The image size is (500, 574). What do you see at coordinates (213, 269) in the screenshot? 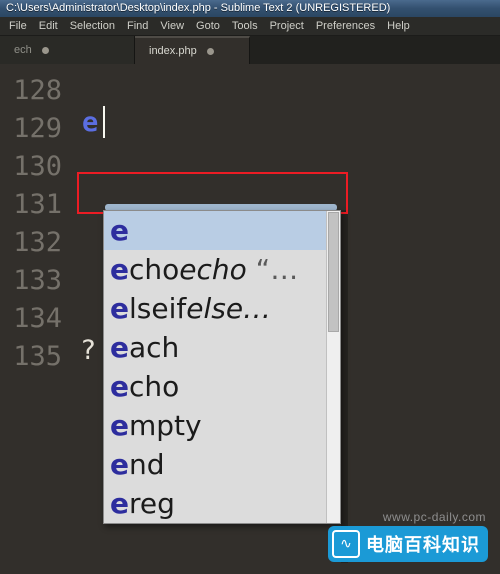
I see `item-italic: echo` at bounding box center [213, 269].